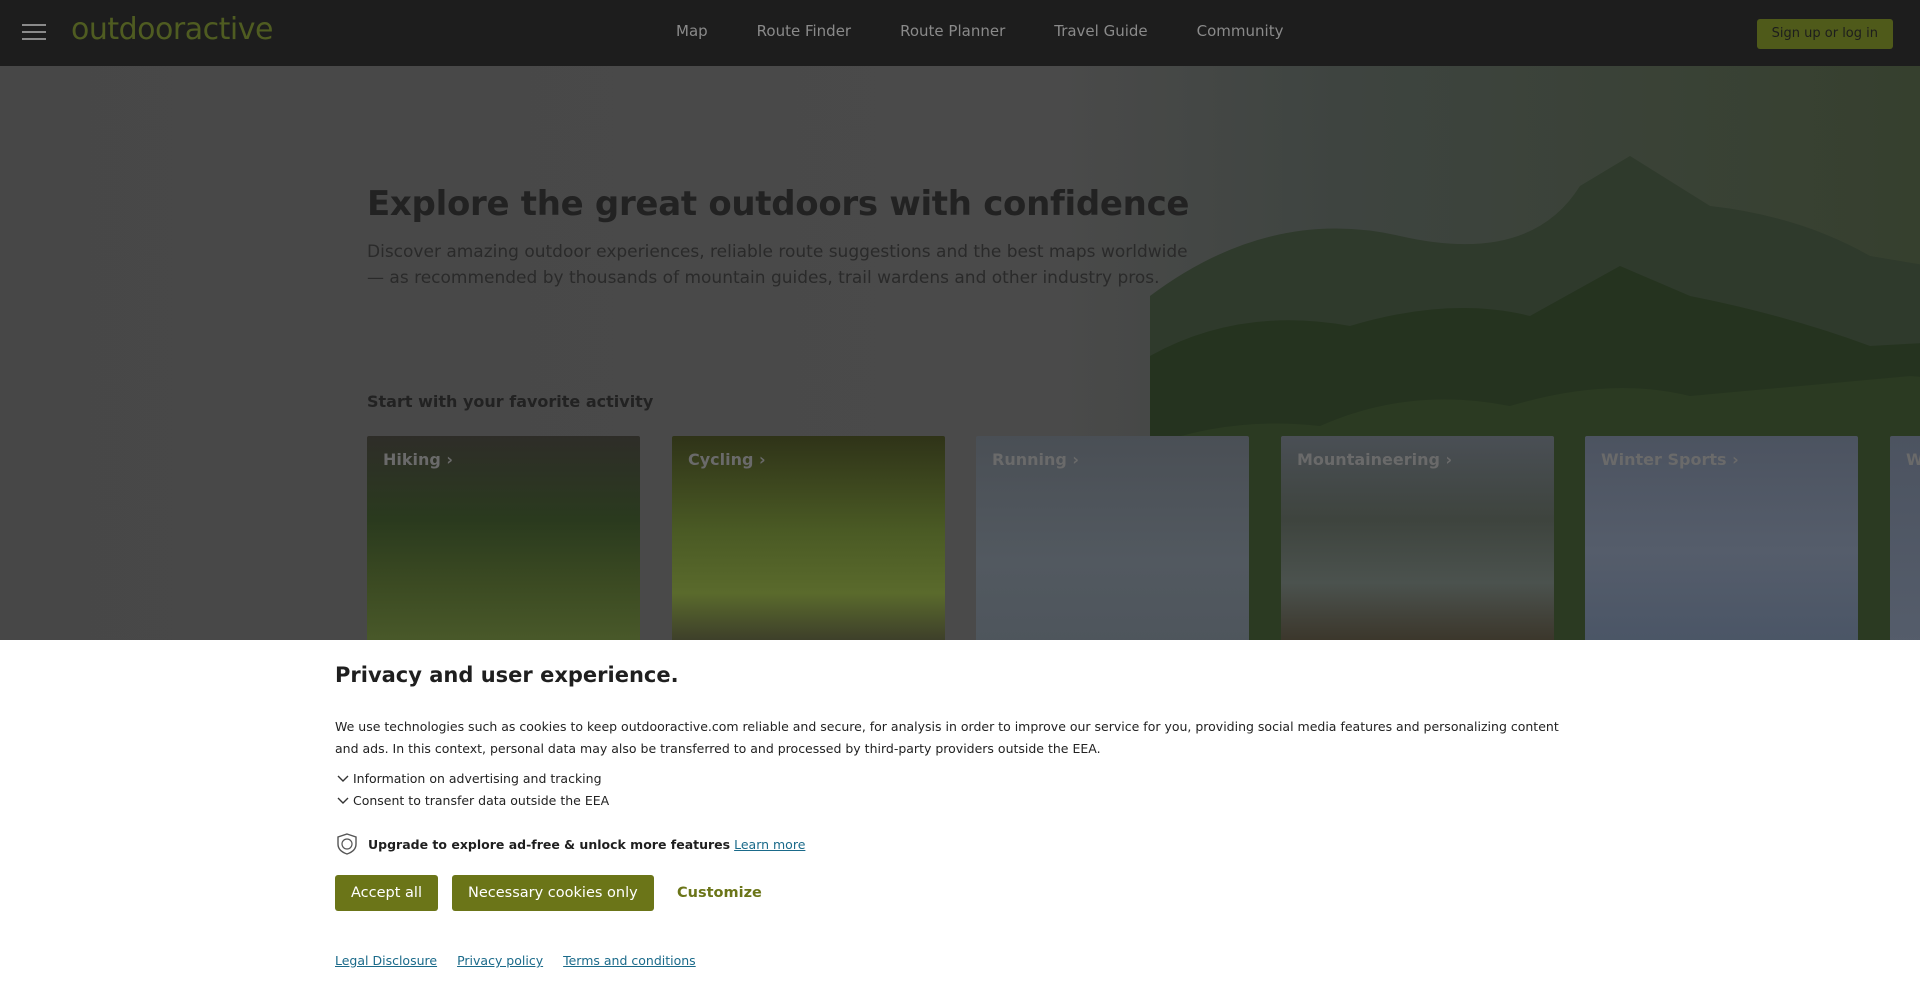  What do you see at coordinates (1721, 538) in the screenshot?
I see `activity-card-winter-sports: Winter Sports ›` at bounding box center [1721, 538].